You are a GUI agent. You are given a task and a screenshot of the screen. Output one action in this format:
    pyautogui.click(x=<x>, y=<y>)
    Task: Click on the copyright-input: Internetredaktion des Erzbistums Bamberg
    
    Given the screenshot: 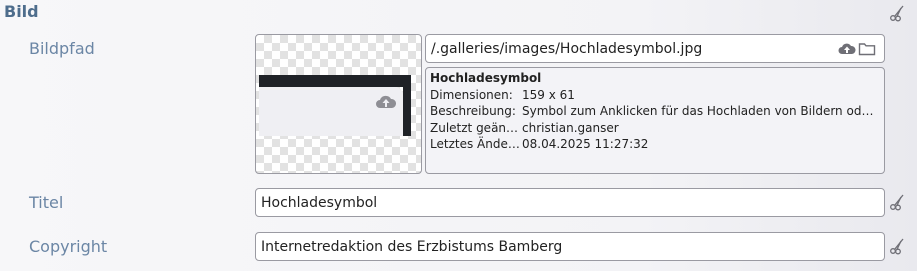 What is the action you would take?
    pyautogui.click(x=570, y=246)
    